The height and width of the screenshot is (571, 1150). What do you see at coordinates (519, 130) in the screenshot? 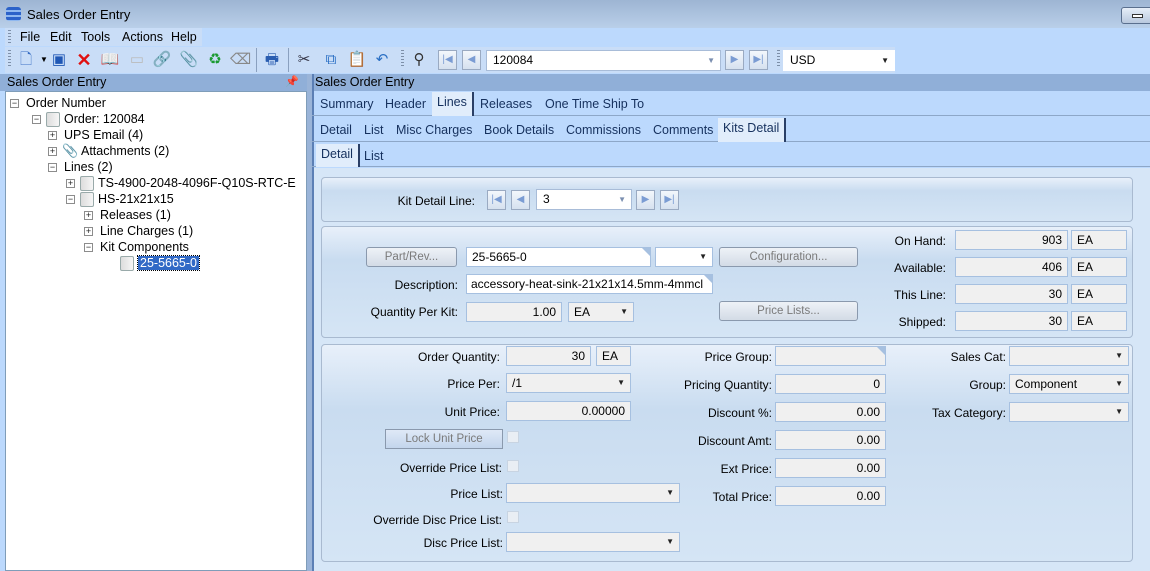
I see `tab-book-details: Book Details` at bounding box center [519, 130].